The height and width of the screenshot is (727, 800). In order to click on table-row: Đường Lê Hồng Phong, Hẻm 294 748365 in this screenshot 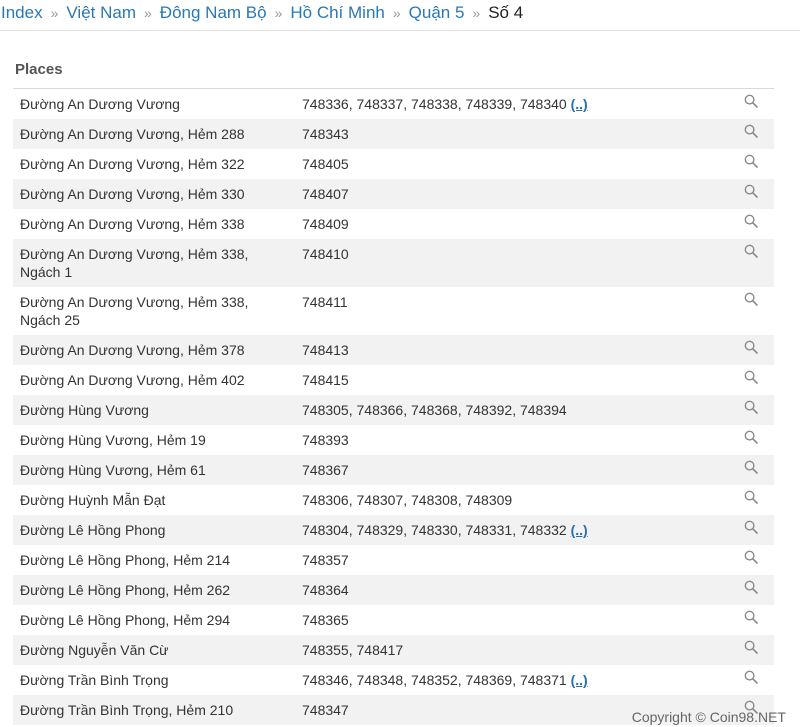, I will do `click(393, 620)`.